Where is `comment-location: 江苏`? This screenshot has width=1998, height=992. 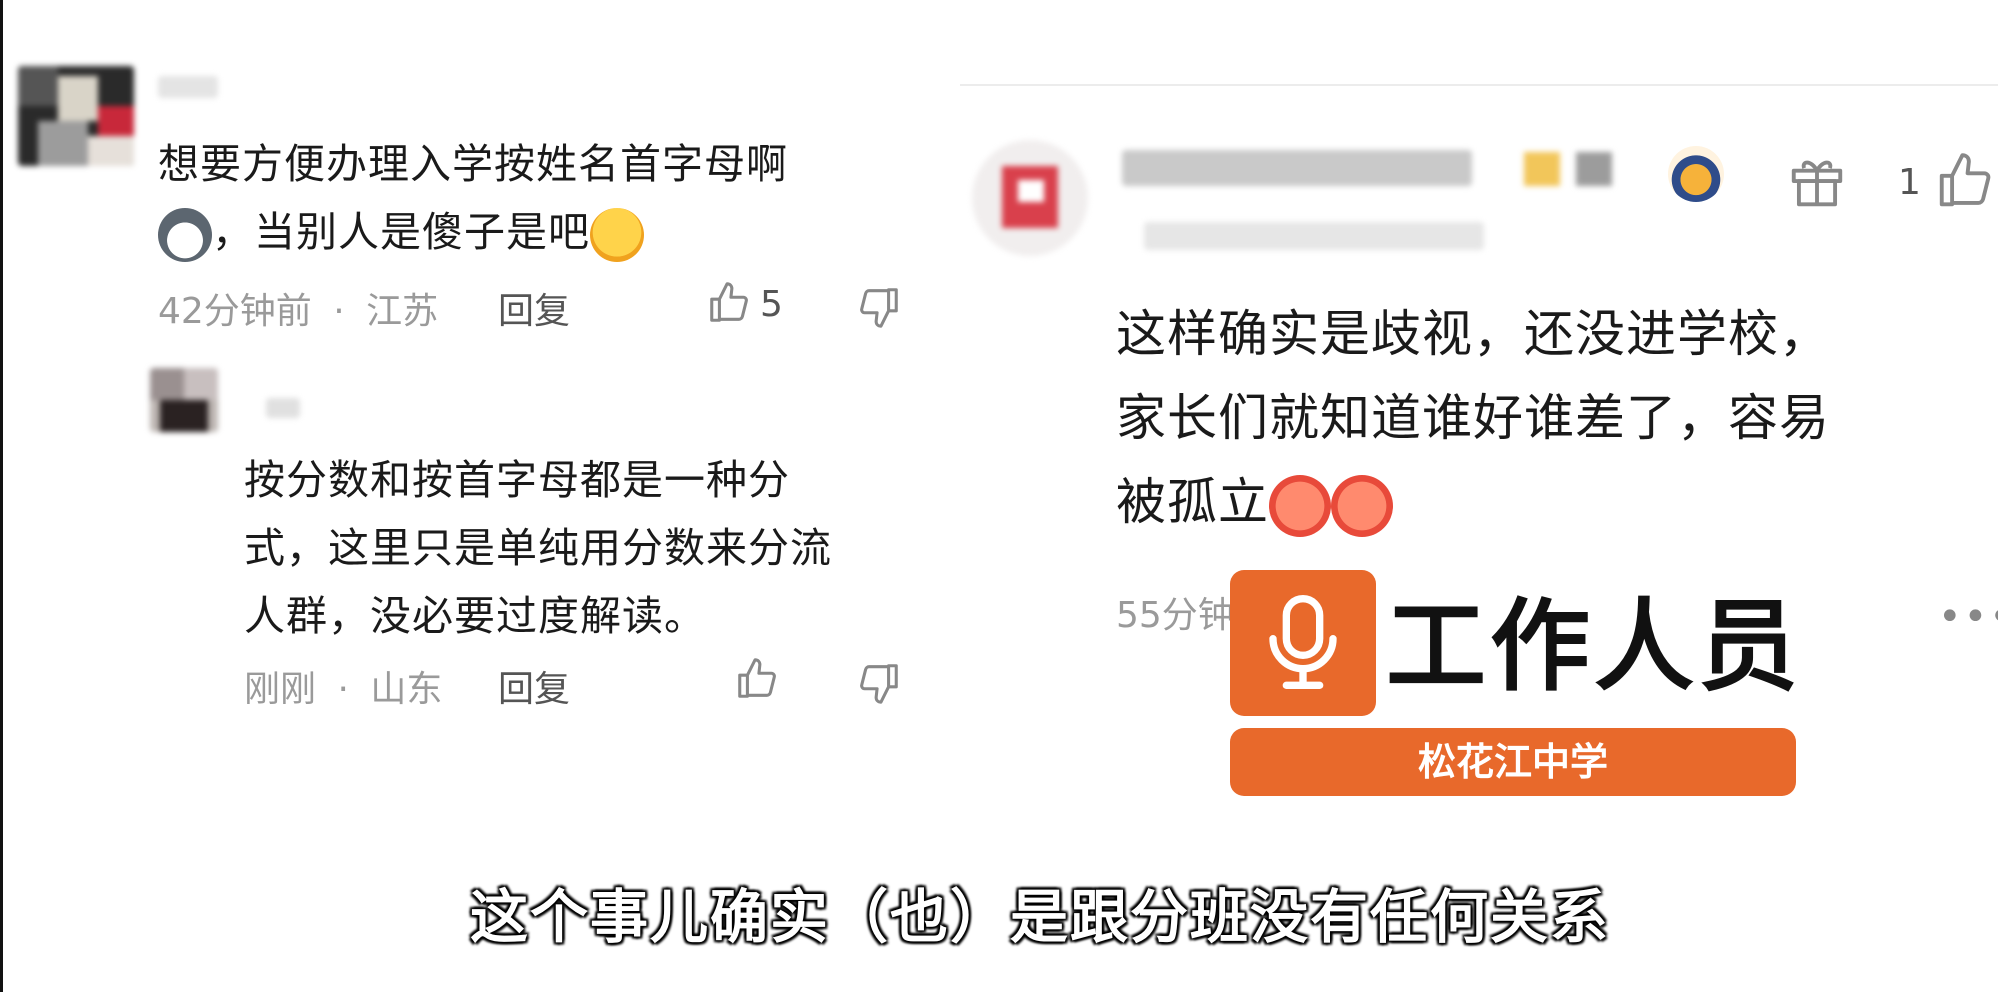
comment-location: 江苏 is located at coordinates (402, 311).